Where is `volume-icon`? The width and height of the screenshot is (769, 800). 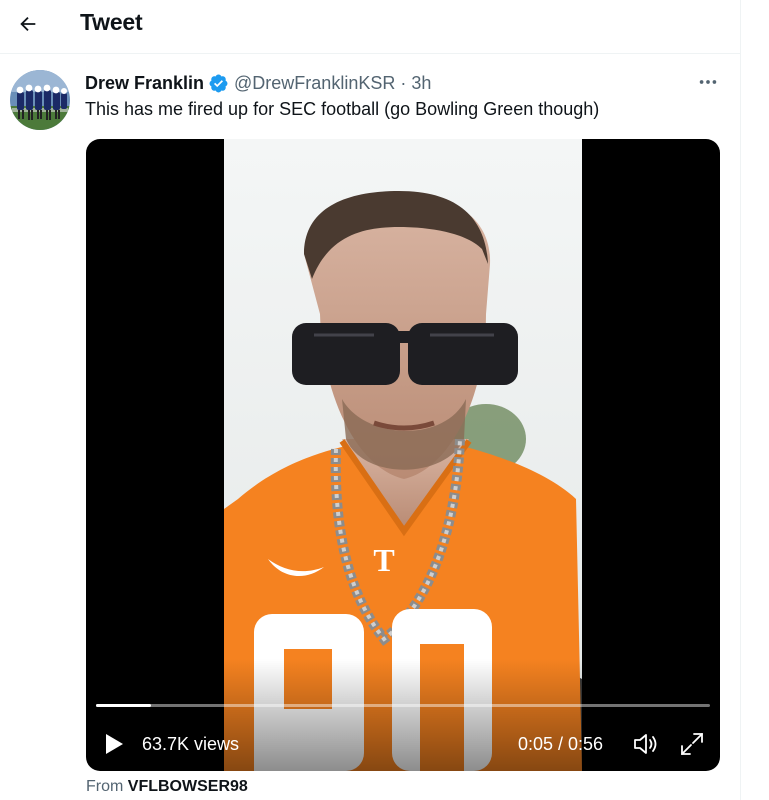 volume-icon is located at coordinates (645, 744).